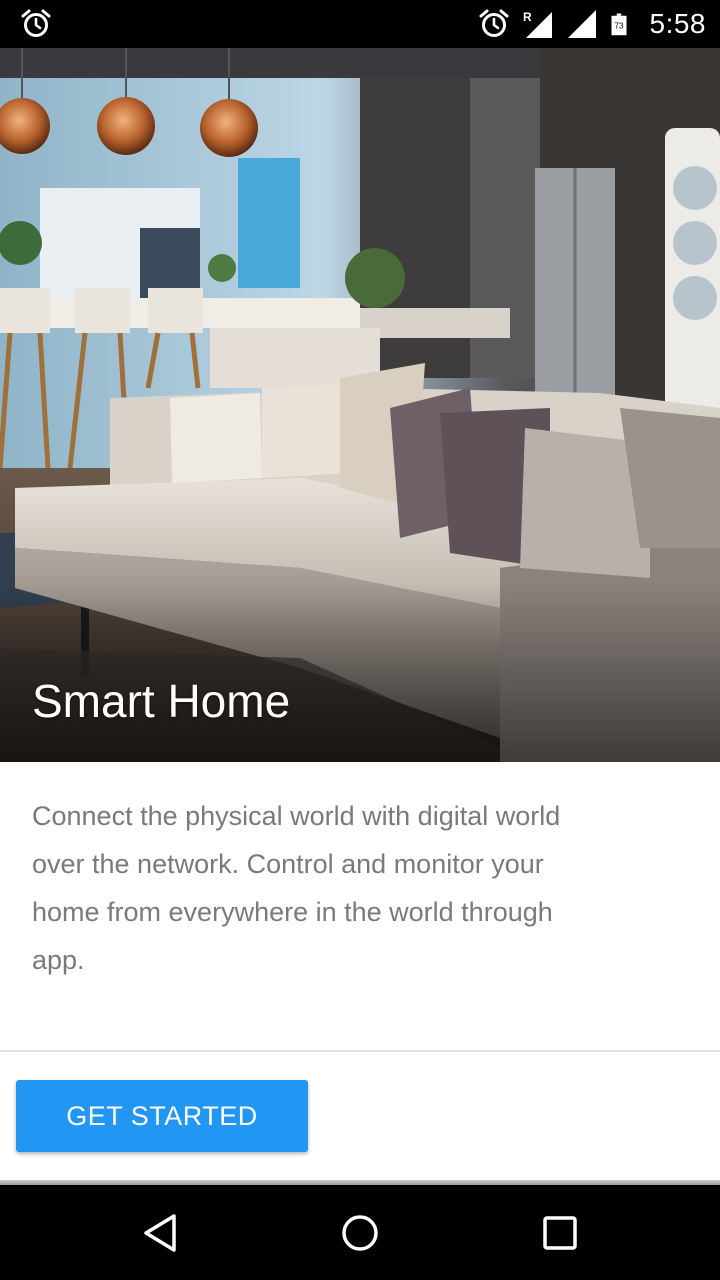 The height and width of the screenshot is (1280, 720). Describe the element at coordinates (560, 1233) in the screenshot. I see `recents-icon` at that location.